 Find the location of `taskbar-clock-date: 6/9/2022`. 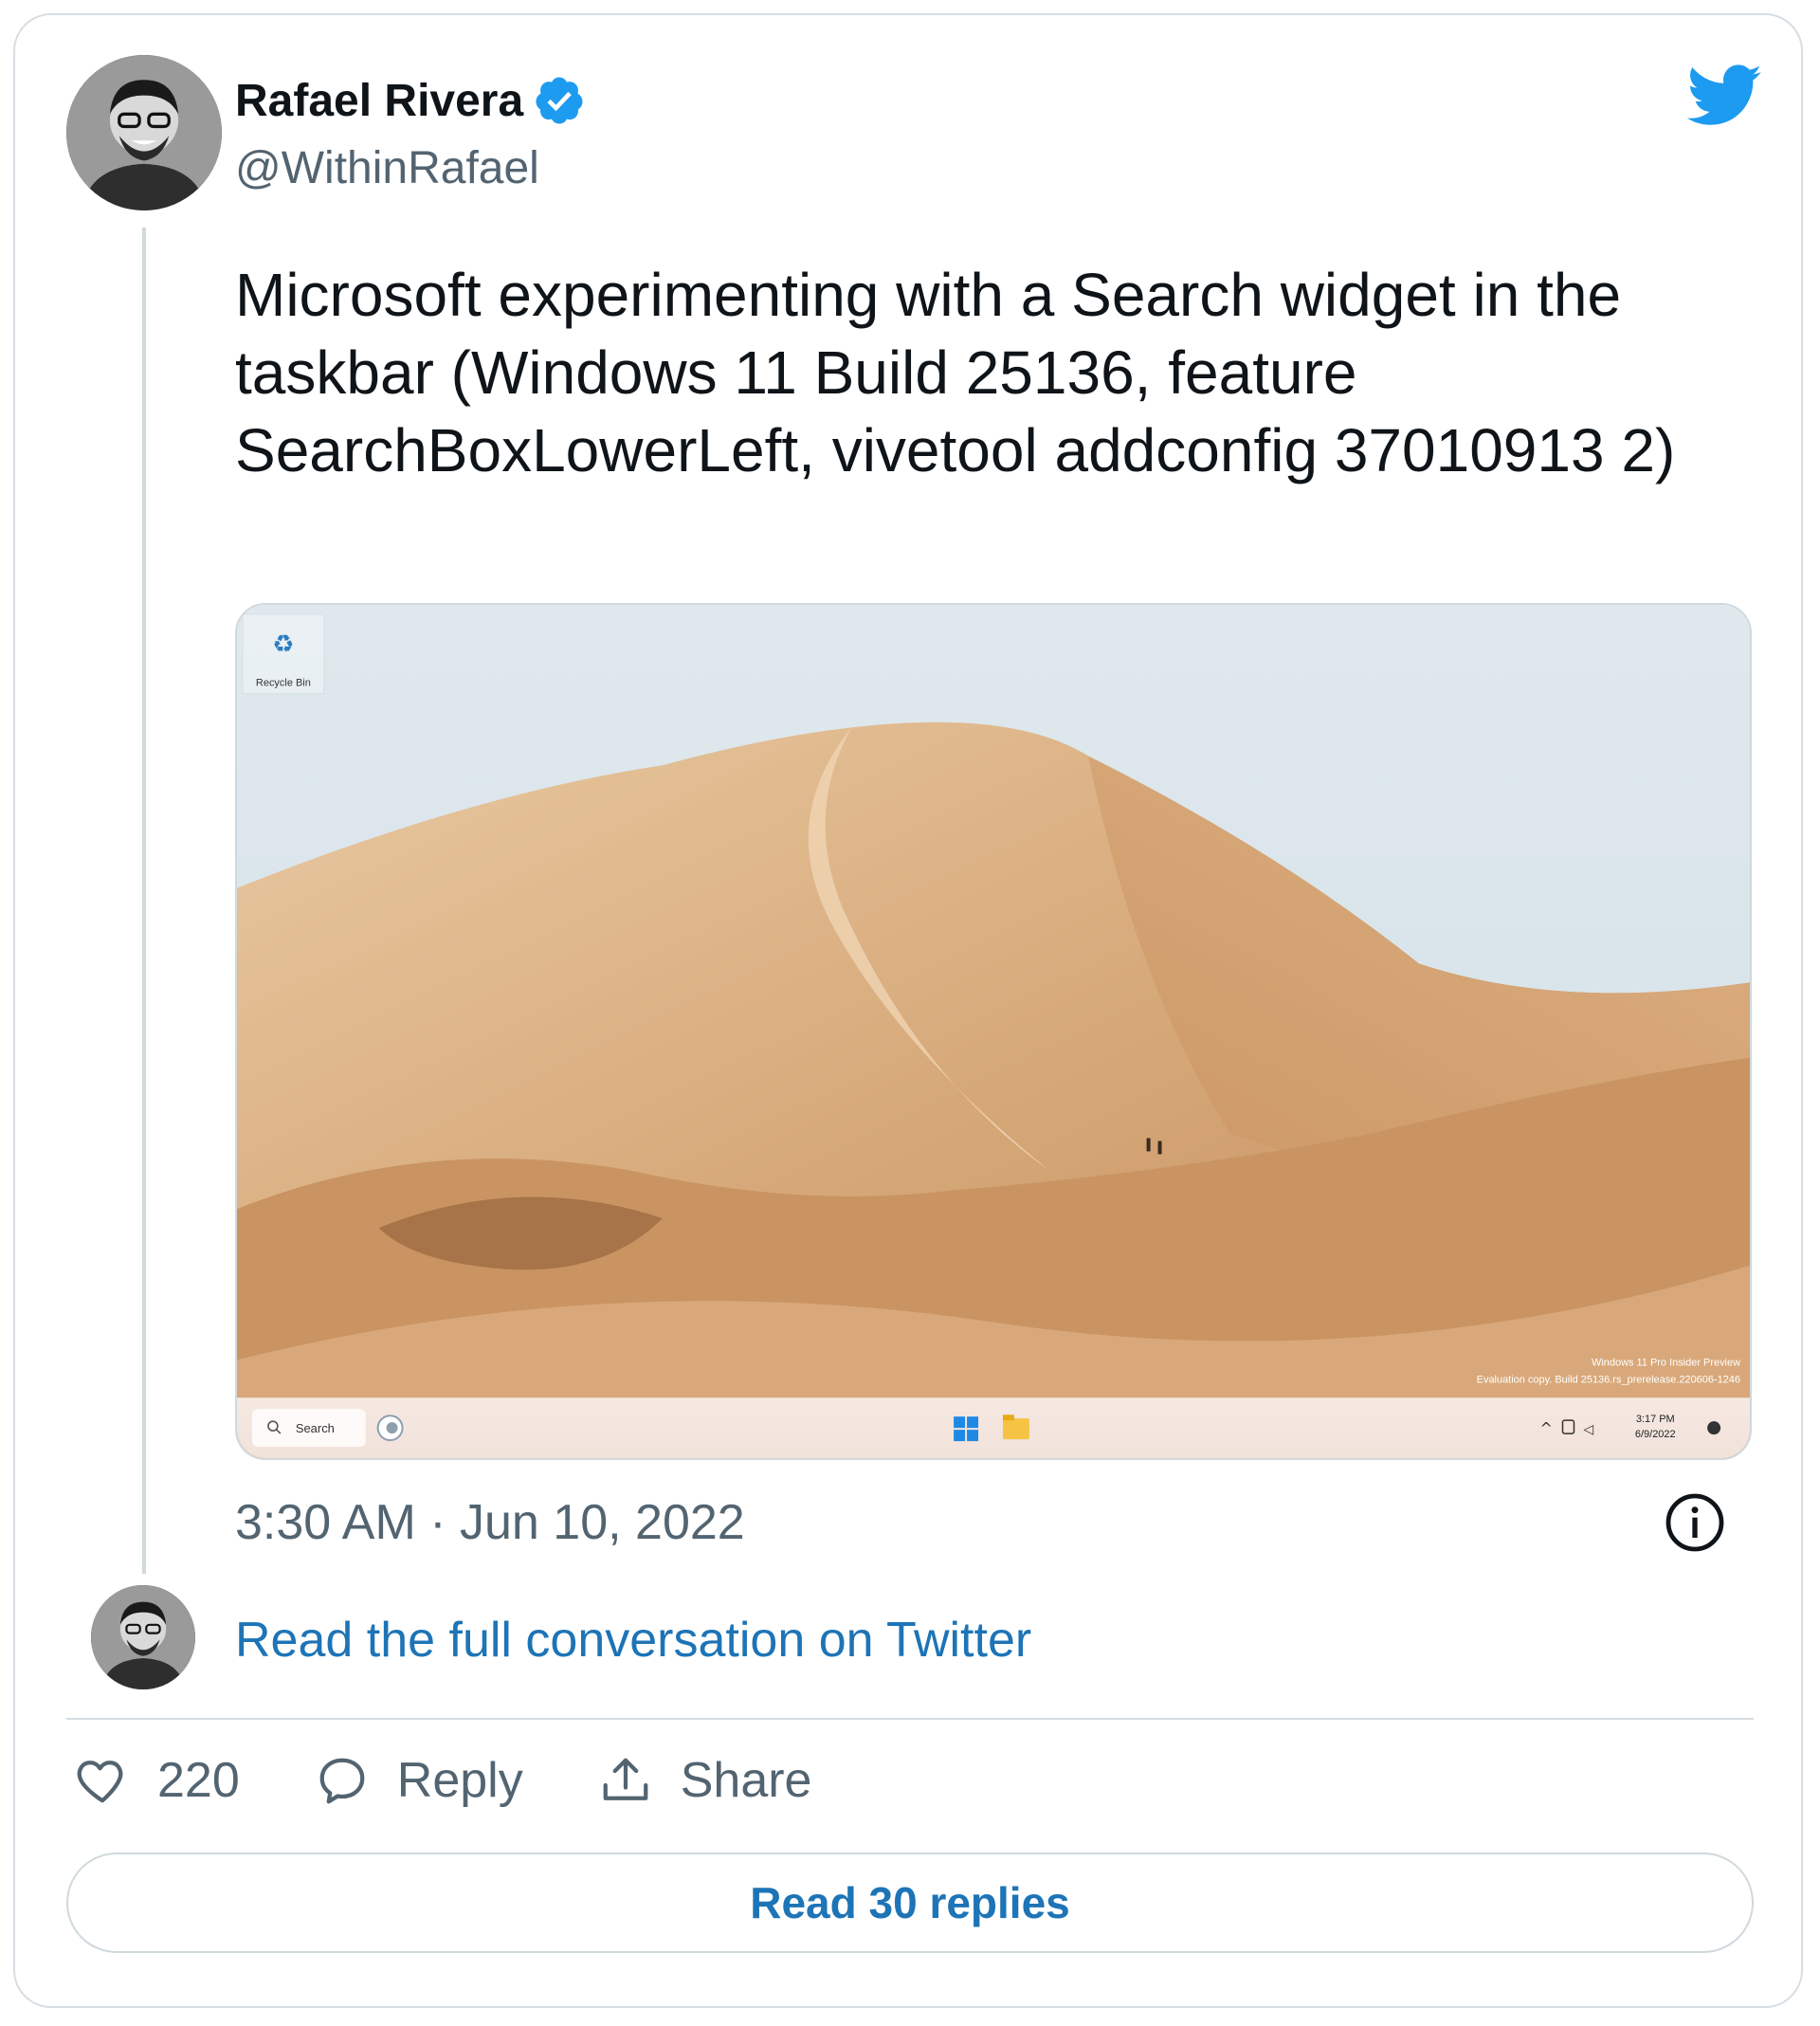

taskbar-clock-date: 6/9/2022 is located at coordinates (1655, 1434).